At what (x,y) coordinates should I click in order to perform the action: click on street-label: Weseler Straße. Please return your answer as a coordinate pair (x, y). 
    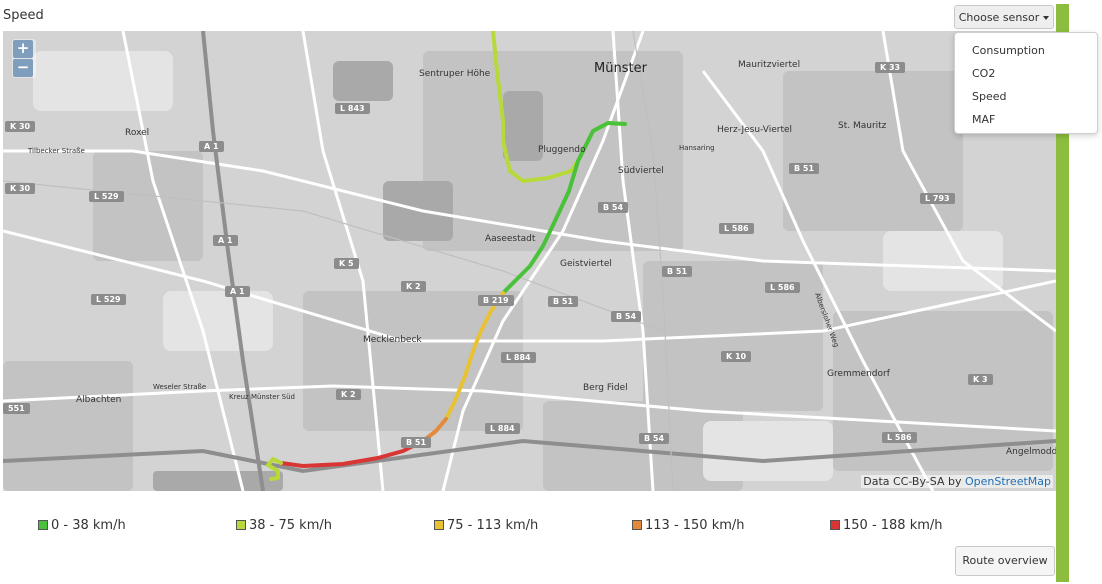
    Looking at the image, I should click on (180, 387).